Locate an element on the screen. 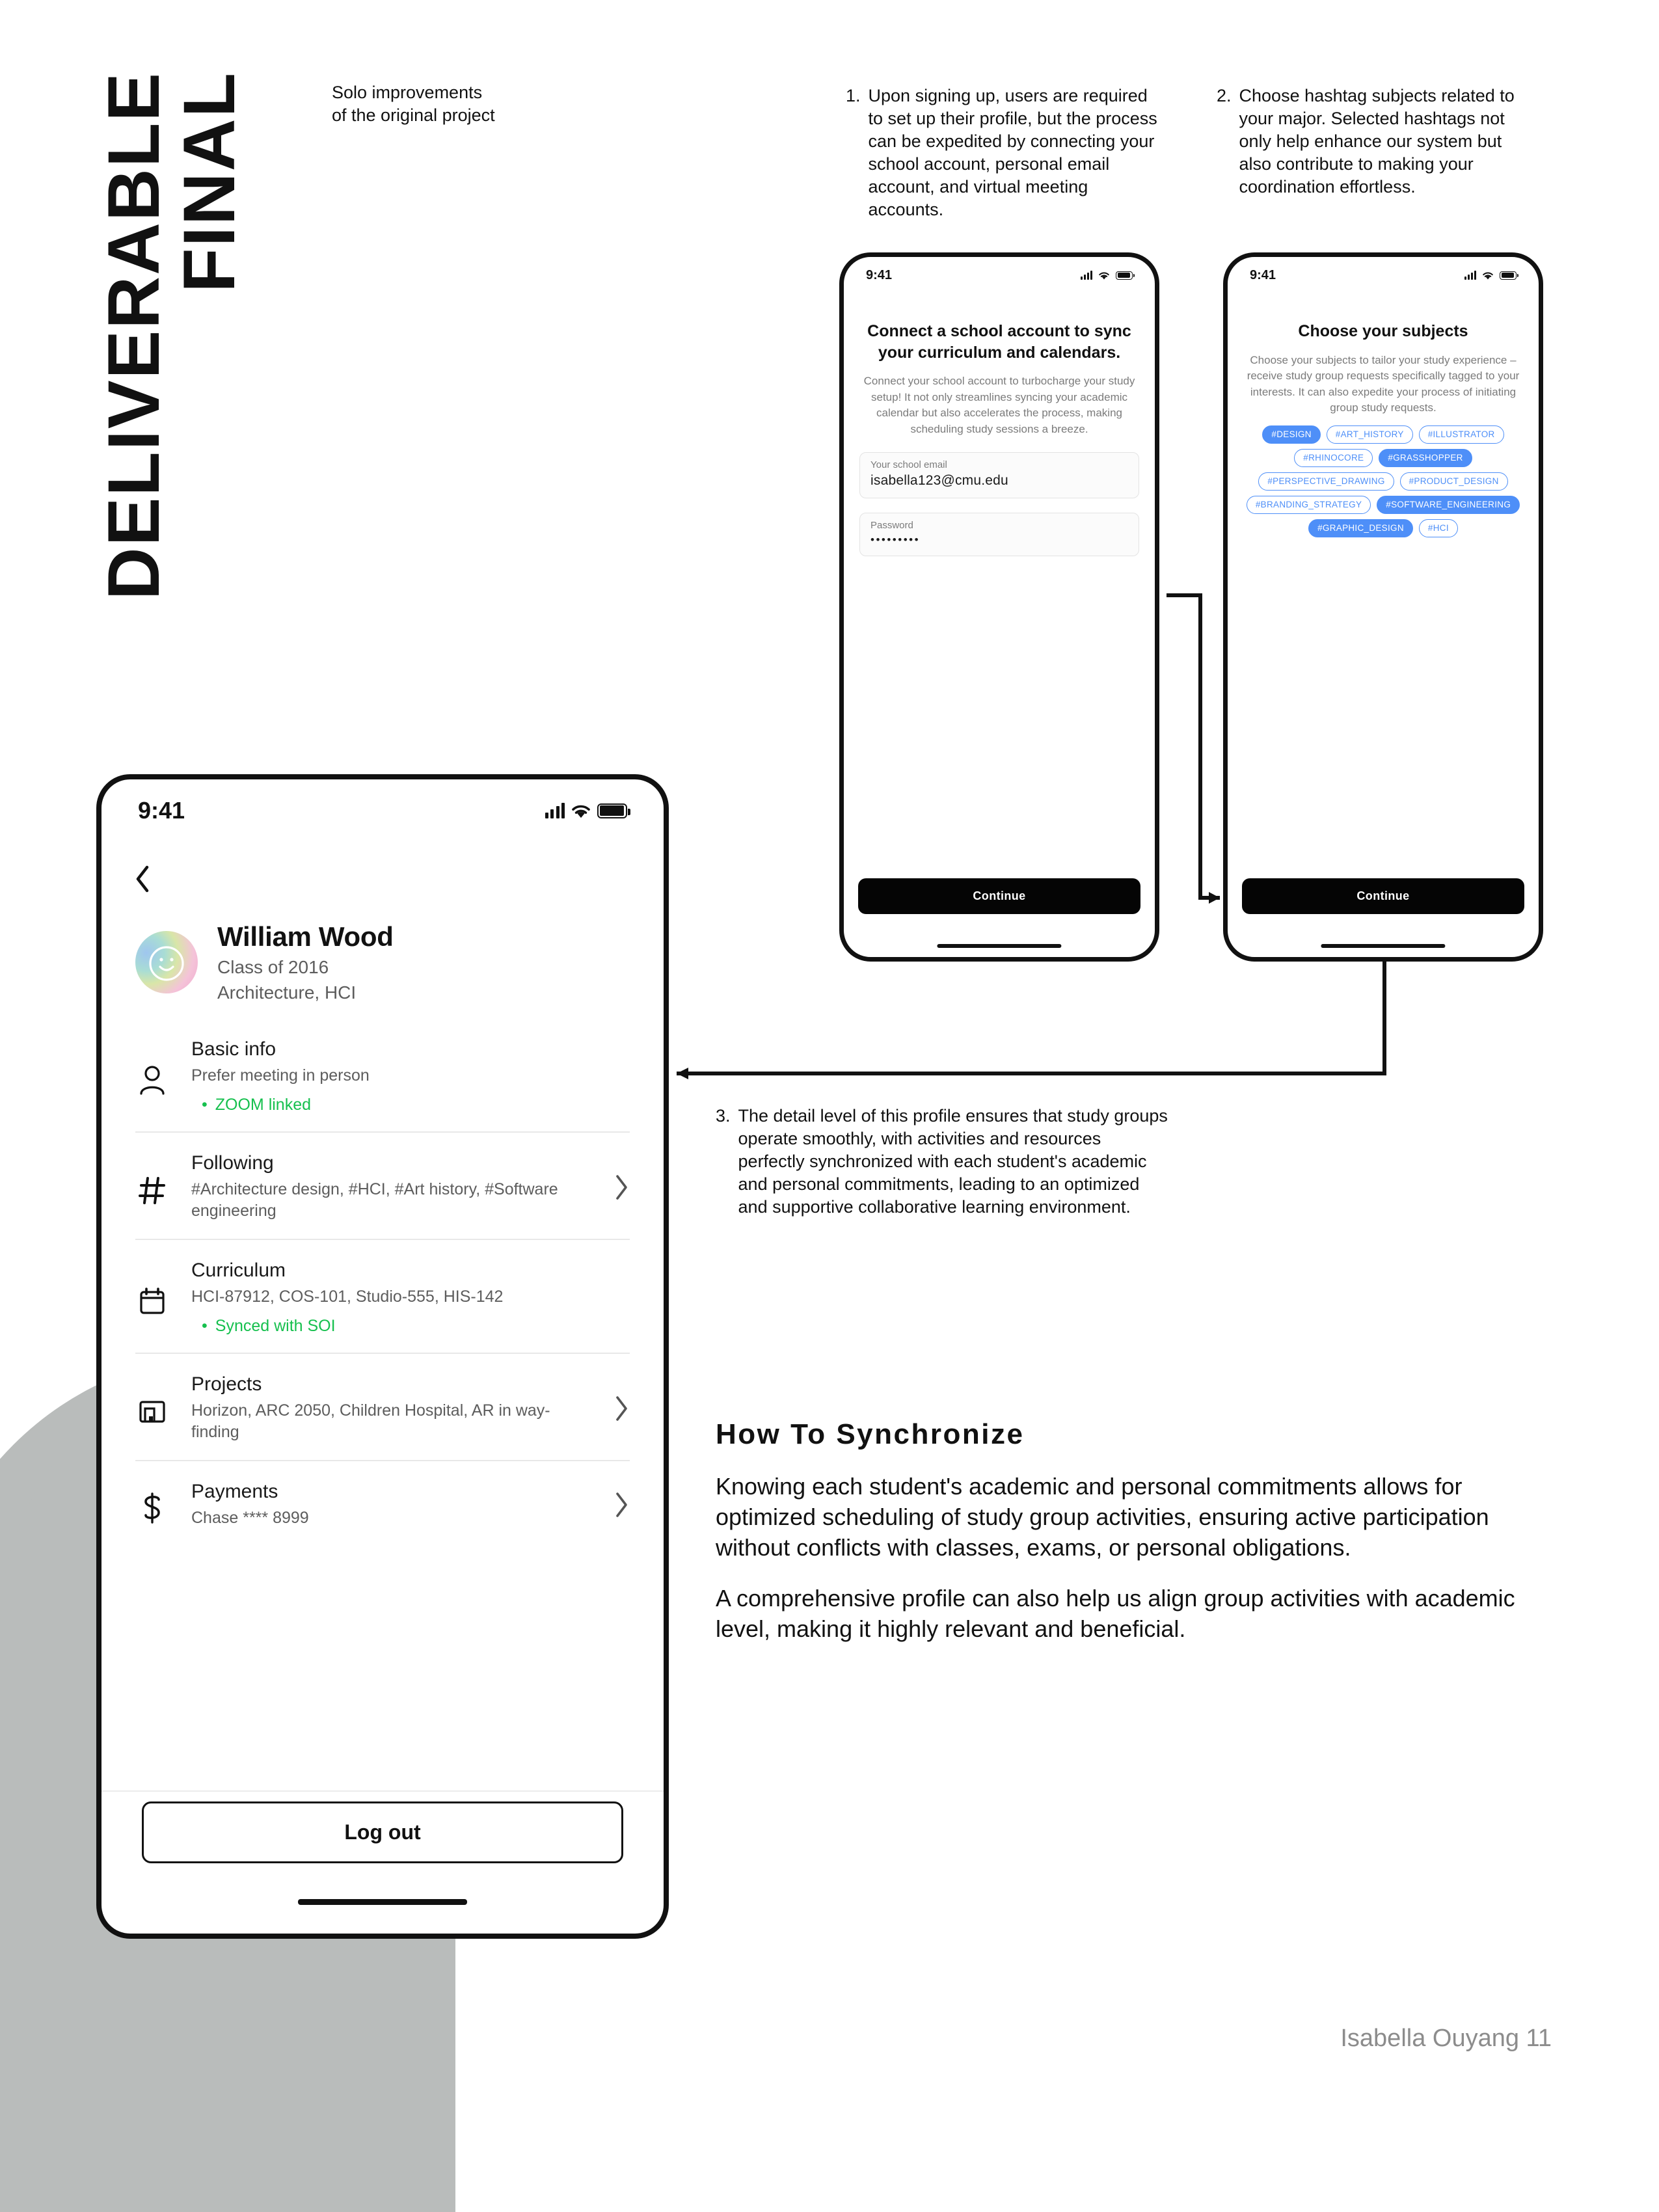  school-email-label: Your school email is located at coordinates (909, 465).